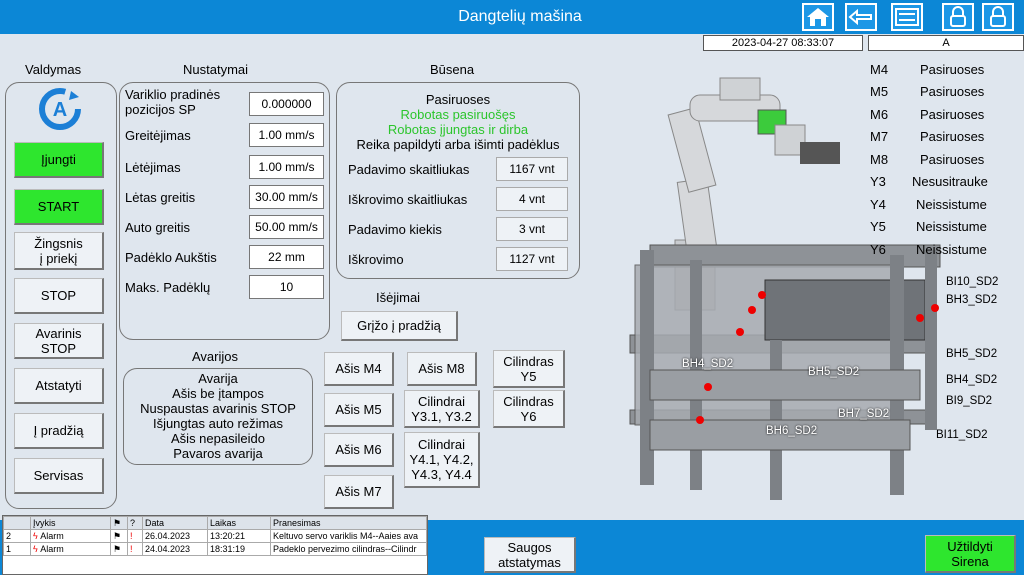 The width and height of the screenshot is (1024, 575). Describe the element at coordinates (972, 354) in the screenshot. I see `sensor-bh5-right: BH5_SD2` at that location.